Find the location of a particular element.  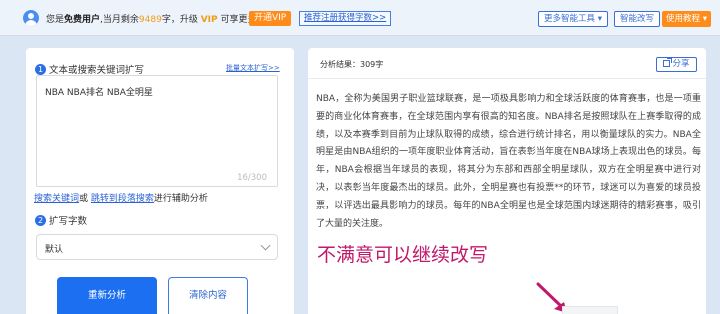

user-type: 免费用户 is located at coordinates (82, 20).